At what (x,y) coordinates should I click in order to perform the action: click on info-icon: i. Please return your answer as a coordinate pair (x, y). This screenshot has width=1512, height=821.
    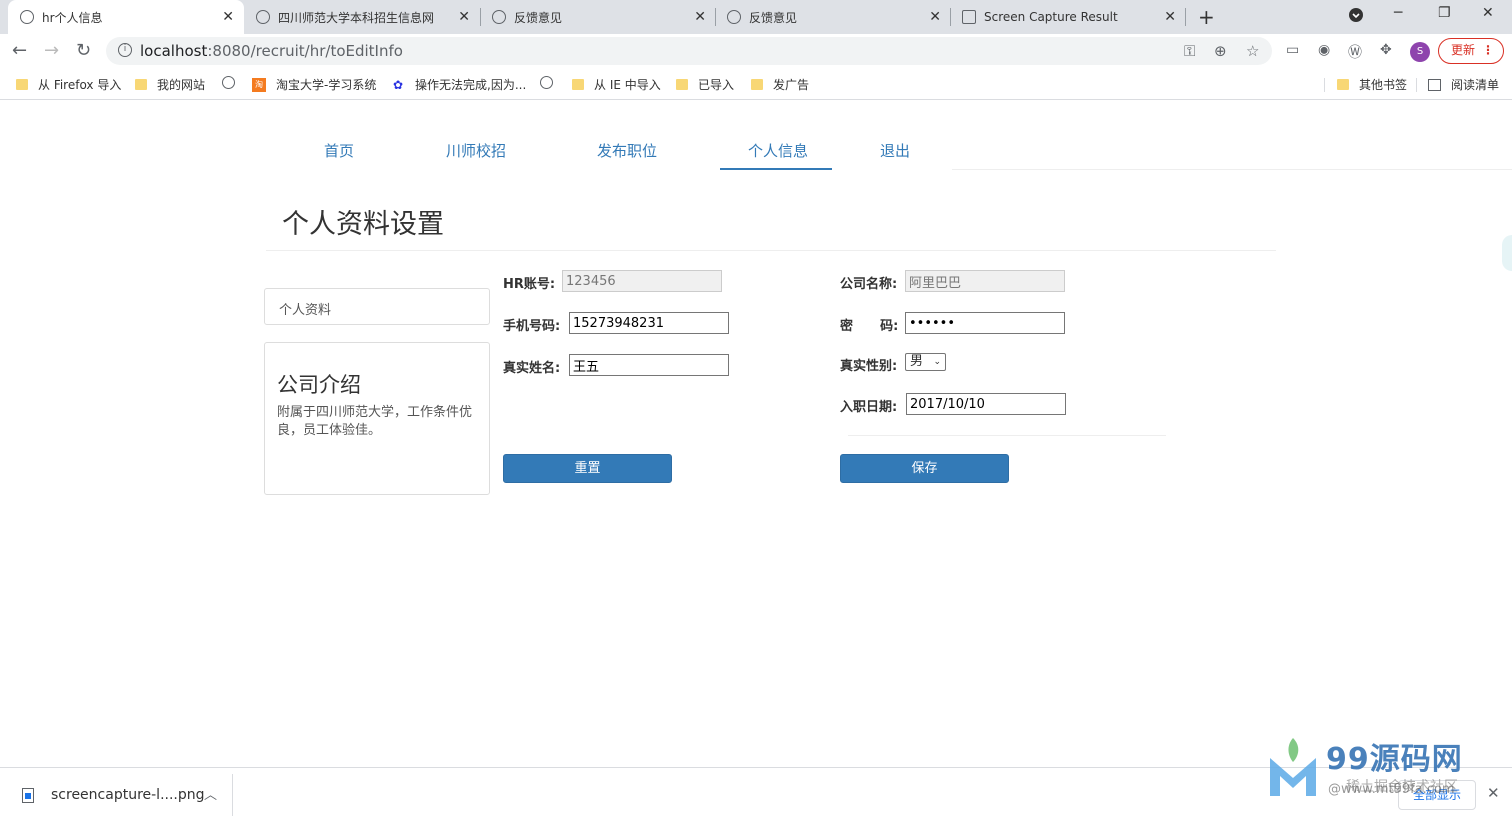
    Looking at the image, I should click on (125, 50).